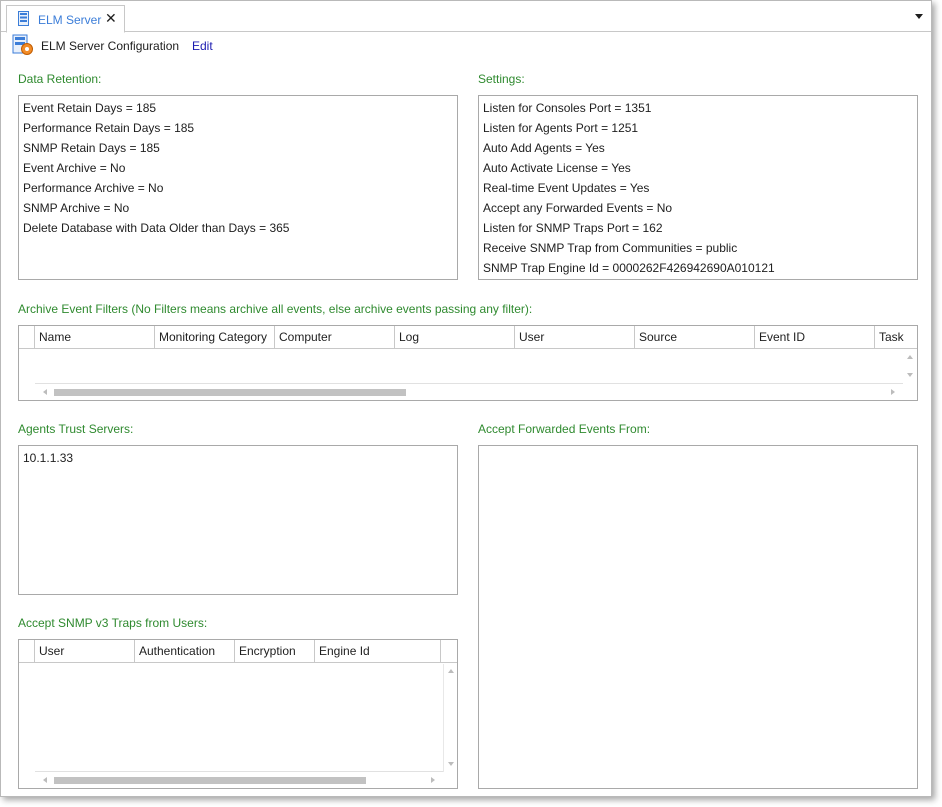 The image size is (942, 807). I want to click on column-header-event-id: Event ID, so click(815, 337).